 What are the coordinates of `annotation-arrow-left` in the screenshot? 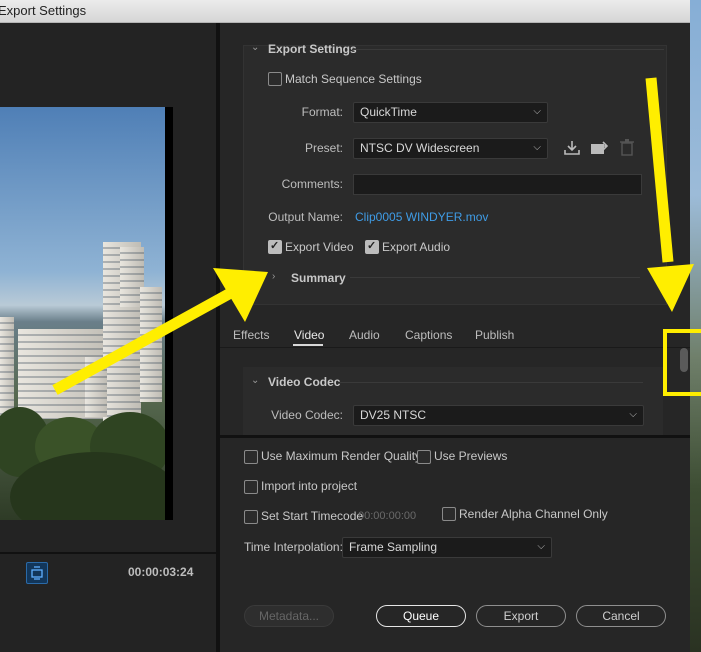 It's located at (160, 331).